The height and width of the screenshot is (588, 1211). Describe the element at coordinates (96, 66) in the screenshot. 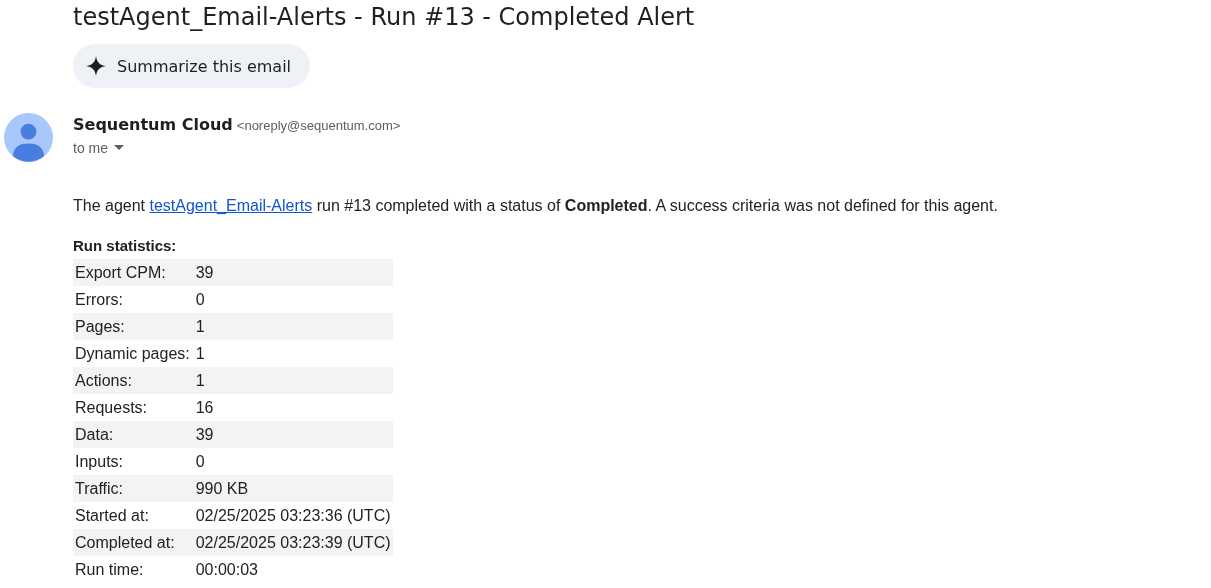

I see `sparkle-icon` at that location.